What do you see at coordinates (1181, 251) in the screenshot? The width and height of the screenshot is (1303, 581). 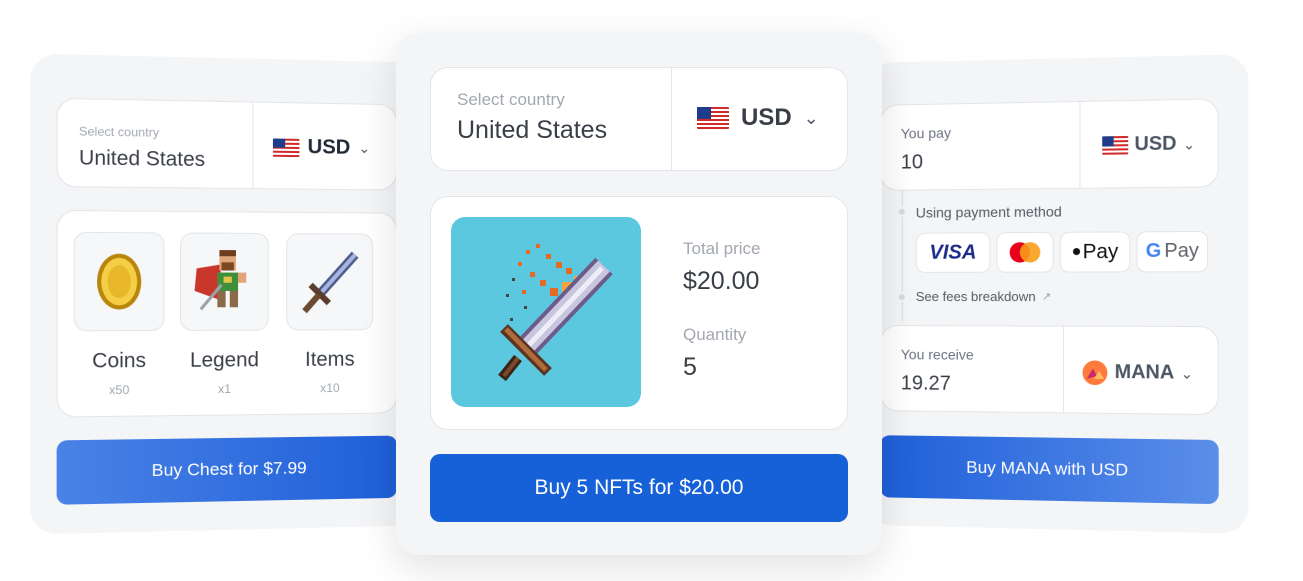 I see `google-pay-label: Pay` at bounding box center [1181, 251].